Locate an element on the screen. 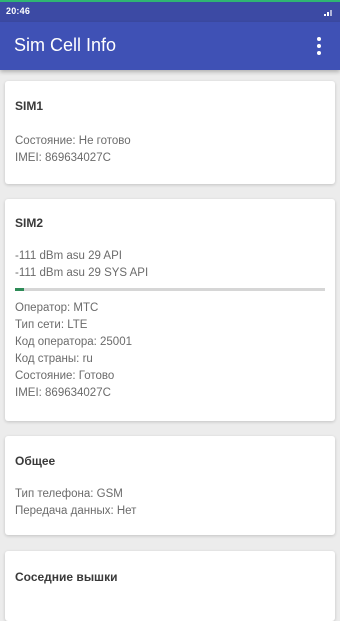 This screenshot has width=340, height=621. sim2-state: Состояние: Готово is located at coordinates (65, 376).